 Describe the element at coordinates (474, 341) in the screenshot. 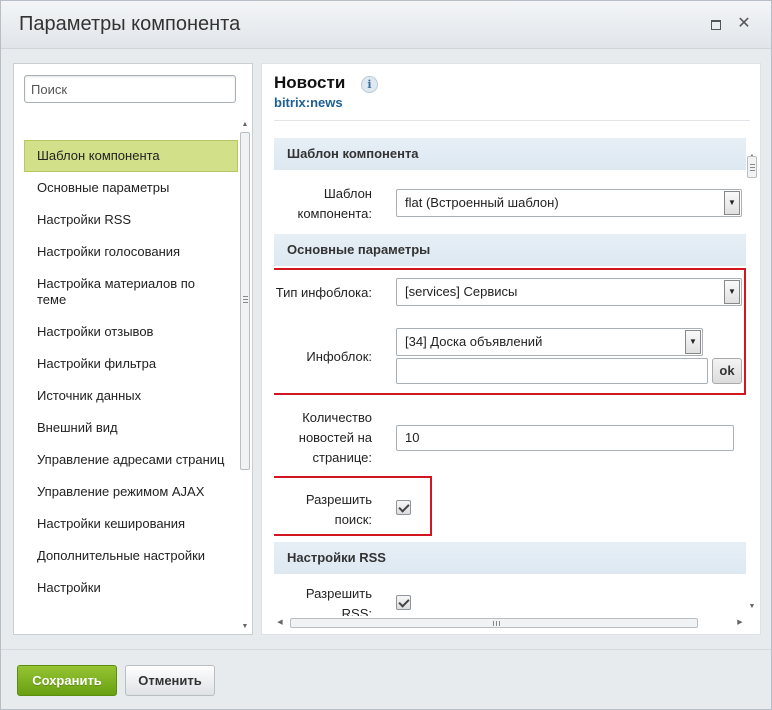

I see `iblock-value: [34] Доска объявлений` at that location.